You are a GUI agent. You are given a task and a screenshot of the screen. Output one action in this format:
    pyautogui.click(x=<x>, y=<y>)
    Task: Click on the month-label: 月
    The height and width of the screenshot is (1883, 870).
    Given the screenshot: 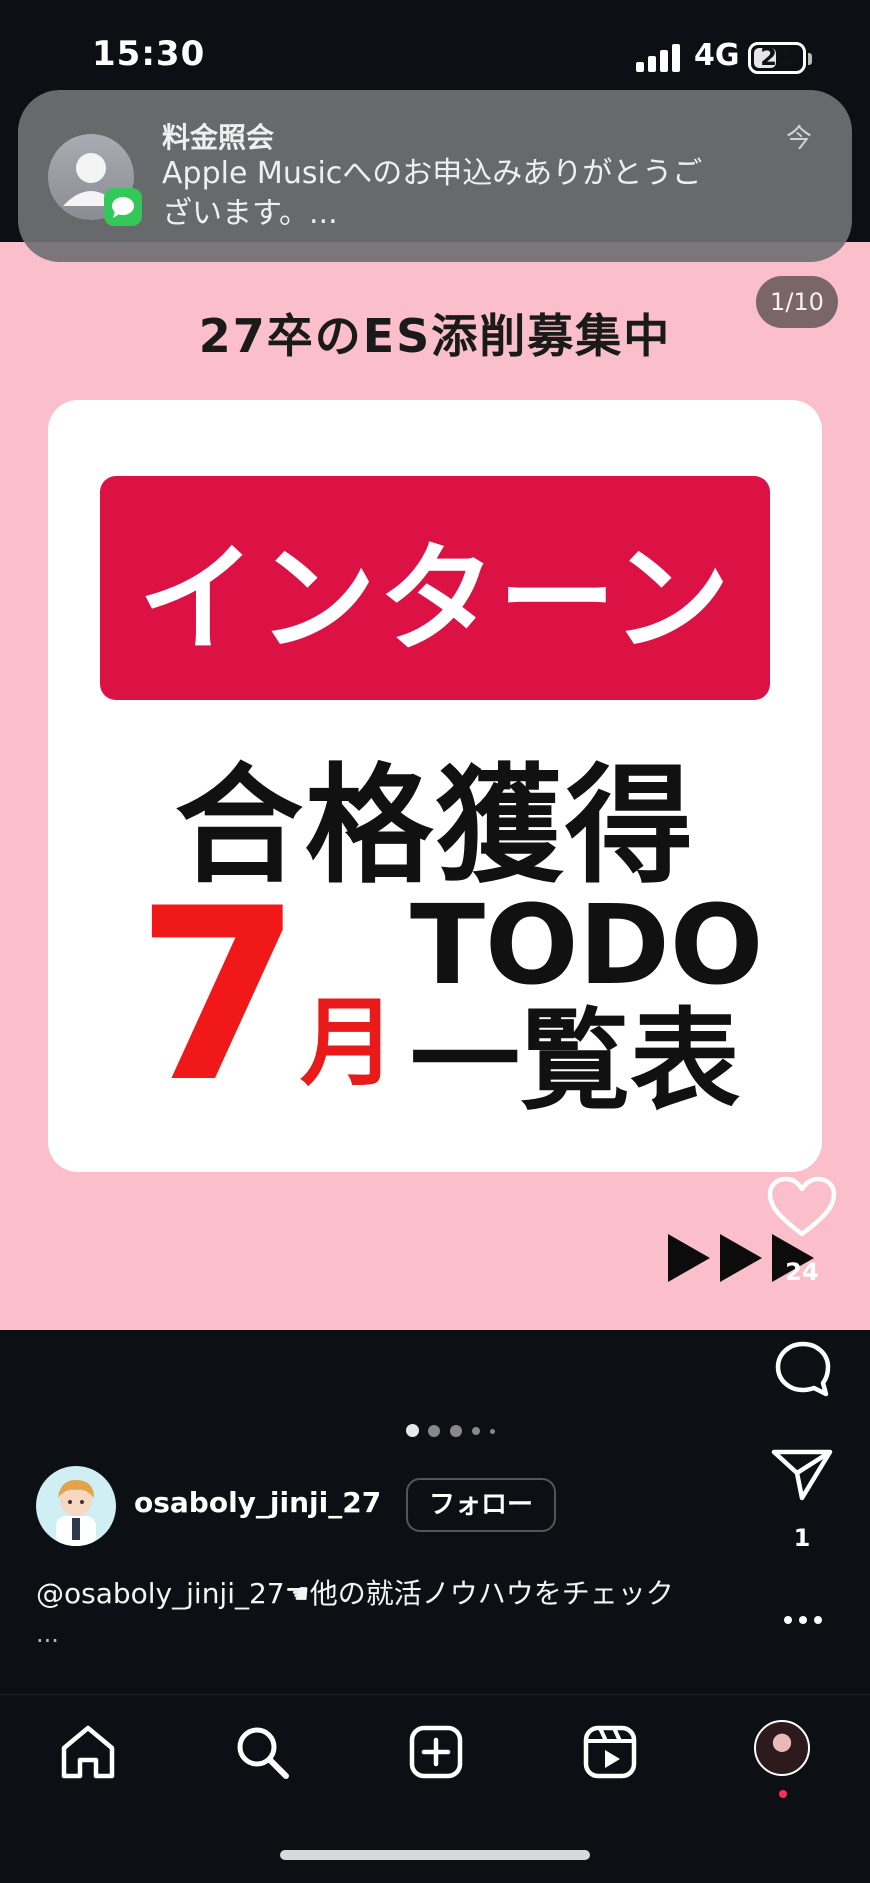 What is the action you would take?
    pyautogui.click(x=348, y=1043)
    